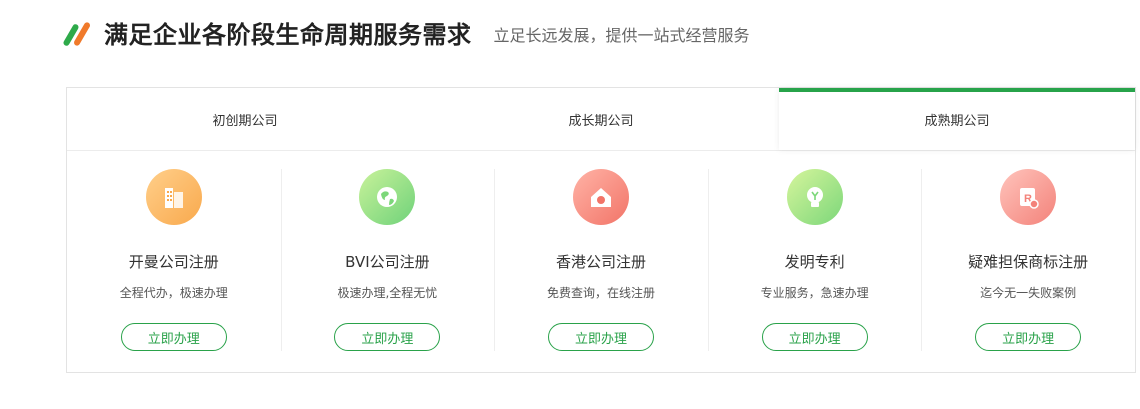 The image size is (1140, 409). I want to click on stage-tabs: 初创期公司 成长期公司 成熟期公司, so click(601, 119).